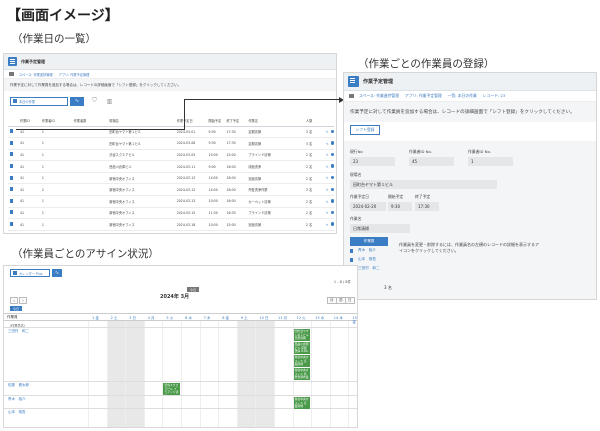 This screenshot has height=431, width=600. I want to click on table-row: 41 1 新宿中央オフィス 2024-03-18 10:00 15:00 窓面清掃 2 名 ✎, so click(171, 224).